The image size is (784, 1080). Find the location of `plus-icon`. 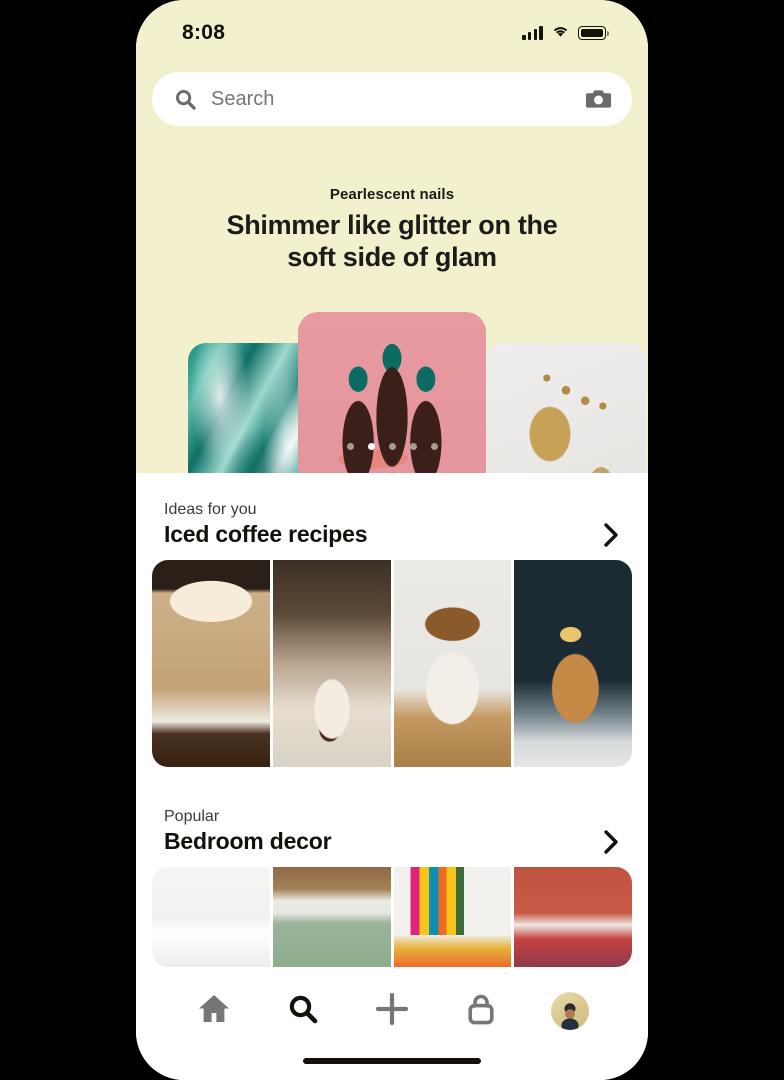

plus-icon is located at coordinates (392, 1011).